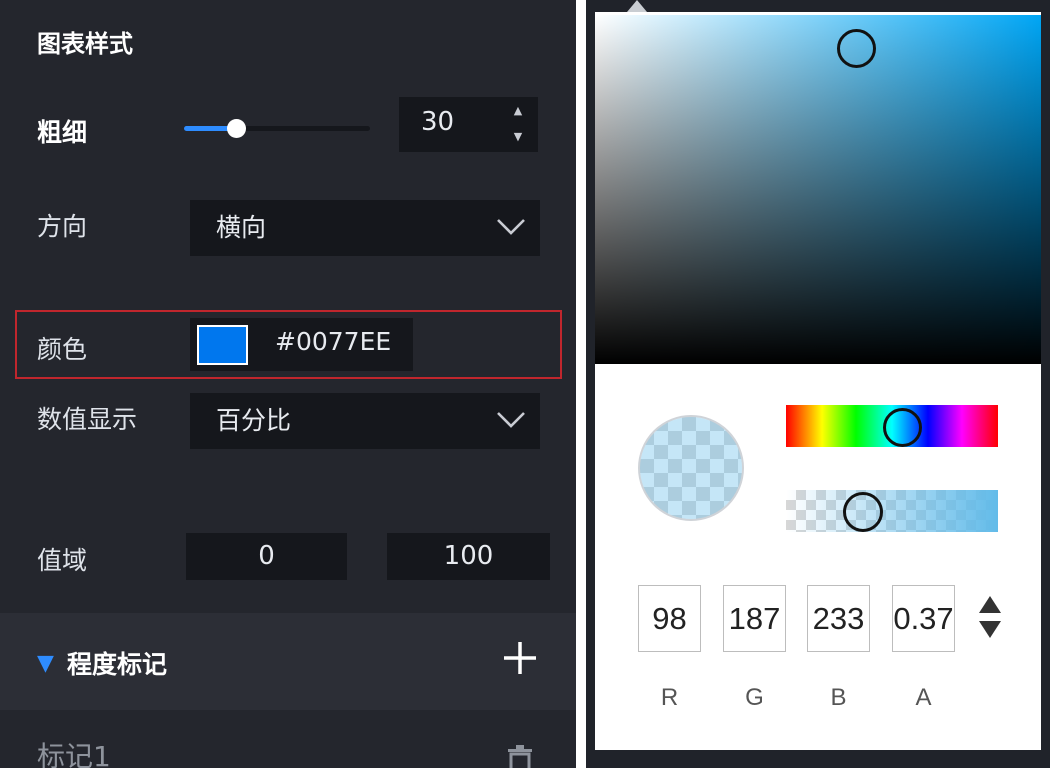  What do you see at coordinates (637, 6) in the screenshot?
I see `popover-caret` at bounding box center [637, 6].